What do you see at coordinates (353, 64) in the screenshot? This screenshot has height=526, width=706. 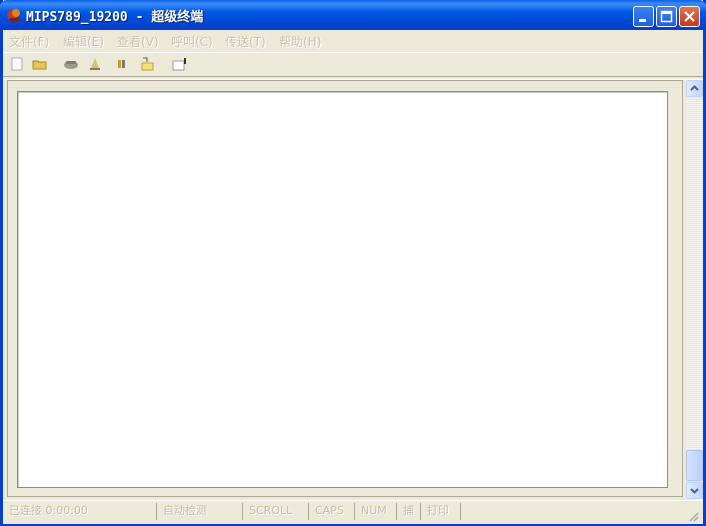 I see `toolbar` at bounding box center [353, 64].